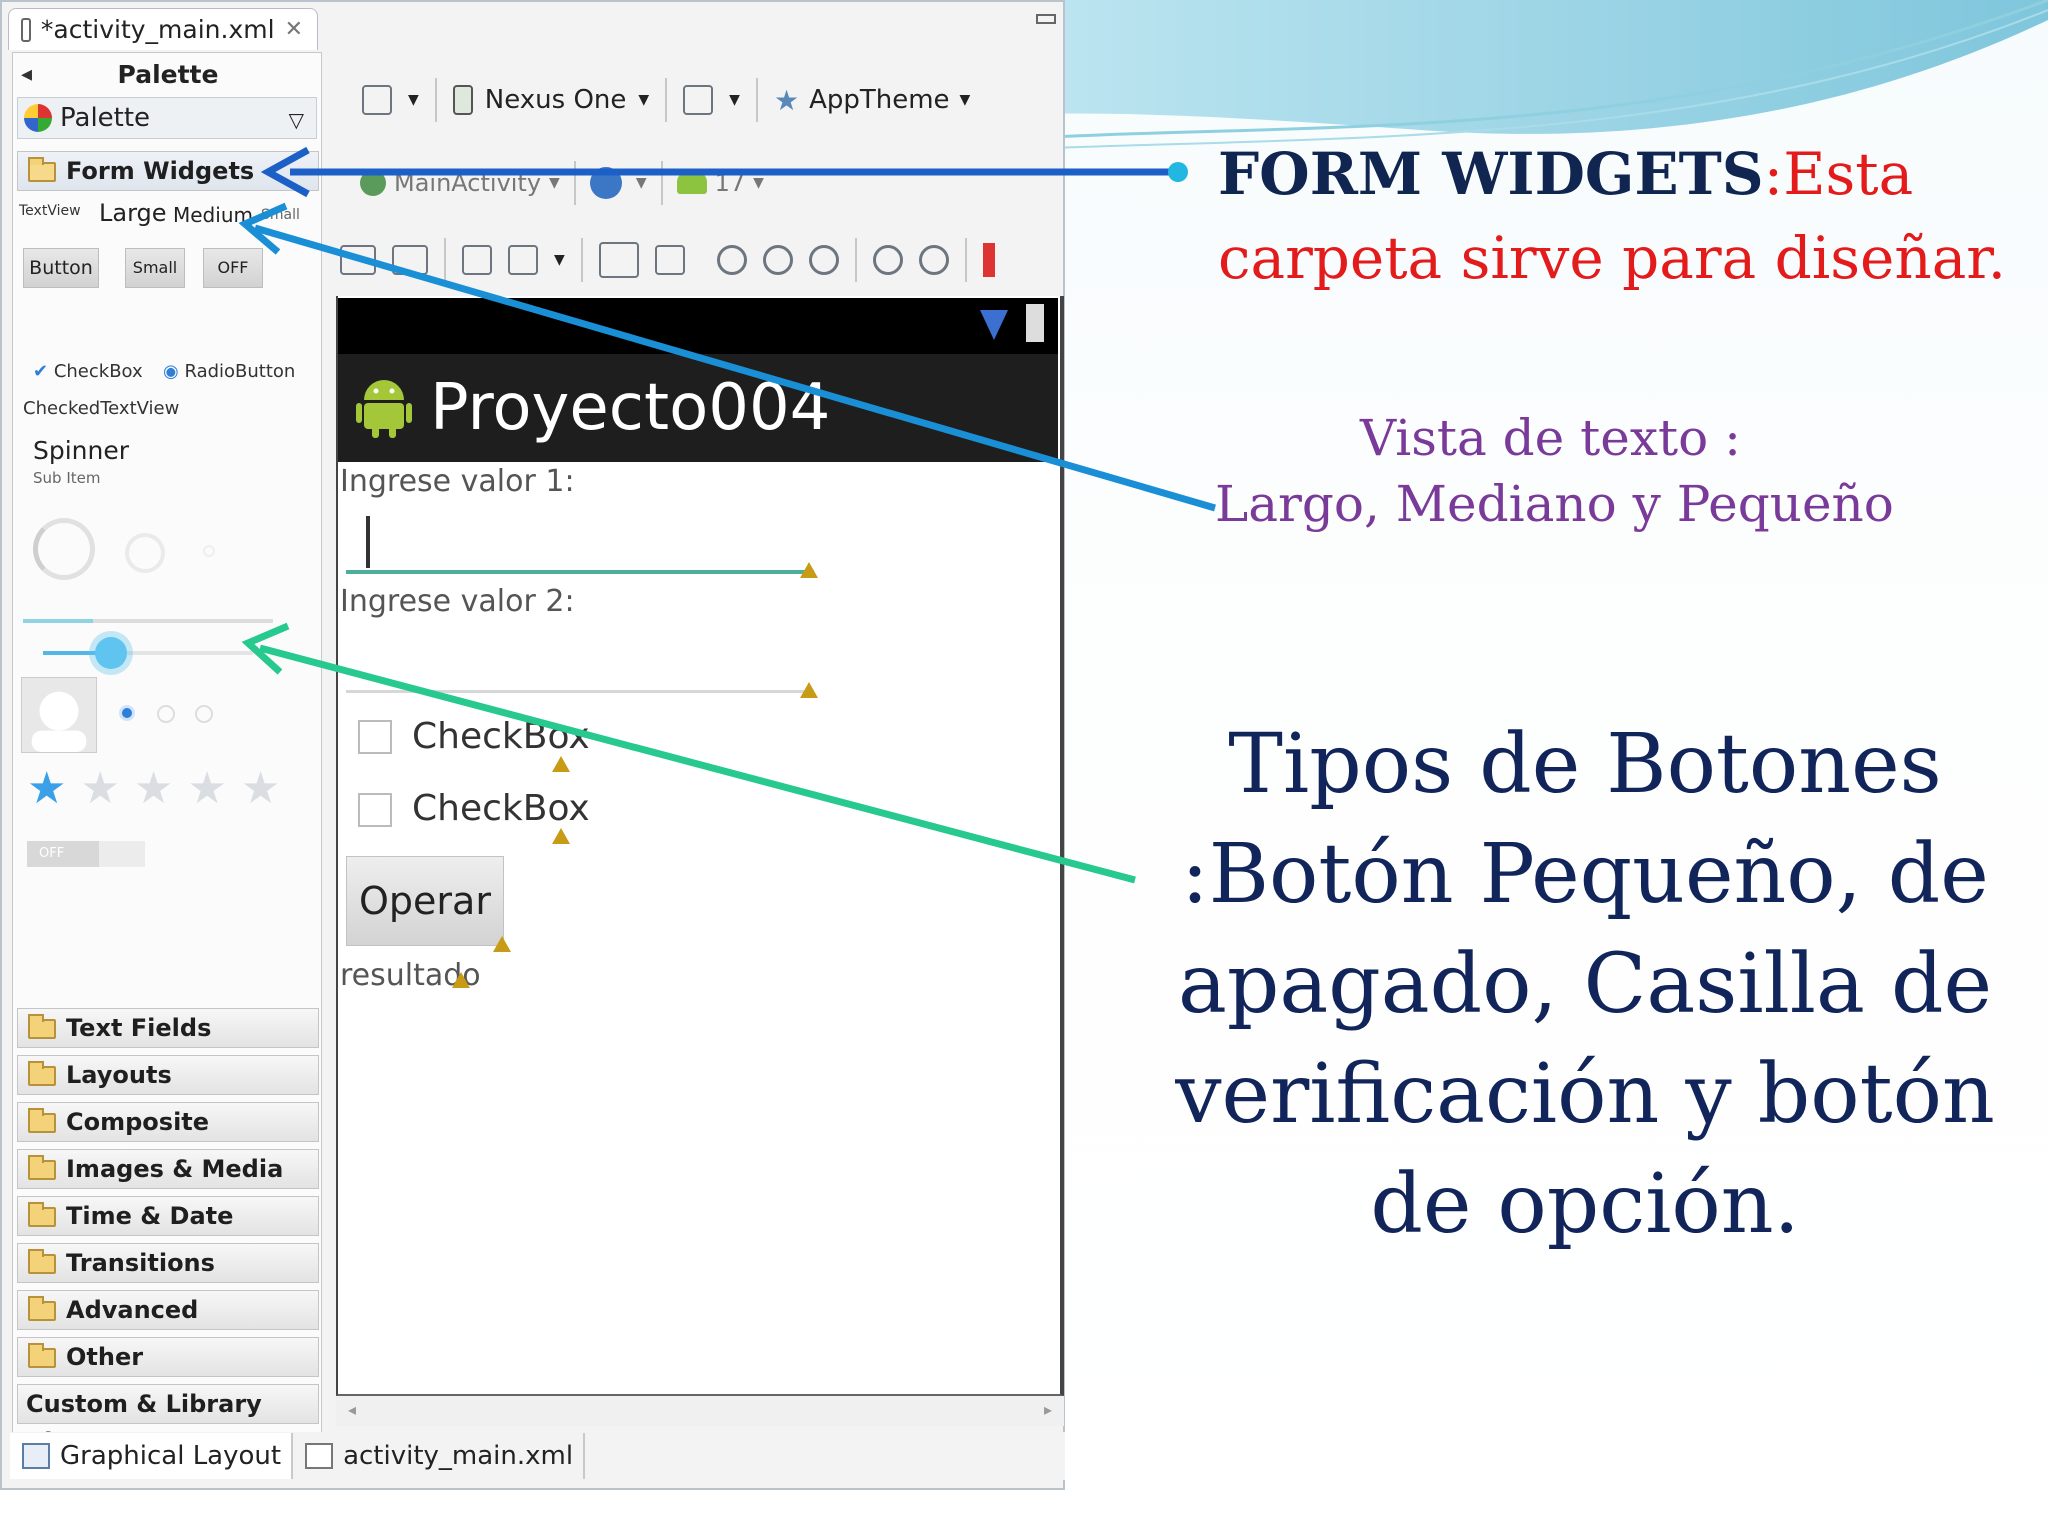 Image resolution: width=2048 pixels, height=1536 pixels. I want to click on globe-icon, so click(605, 183).